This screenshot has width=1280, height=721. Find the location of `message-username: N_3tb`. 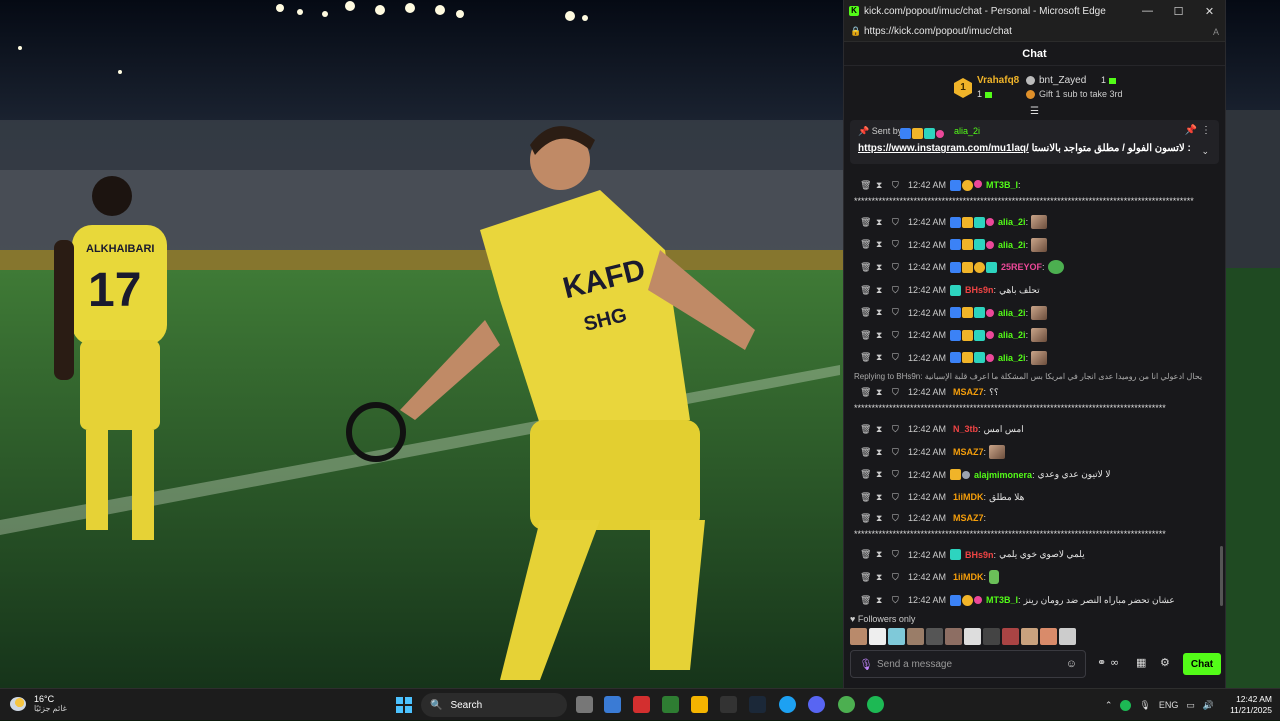

message-username: N_3tb is located at coordinates (965, 429).